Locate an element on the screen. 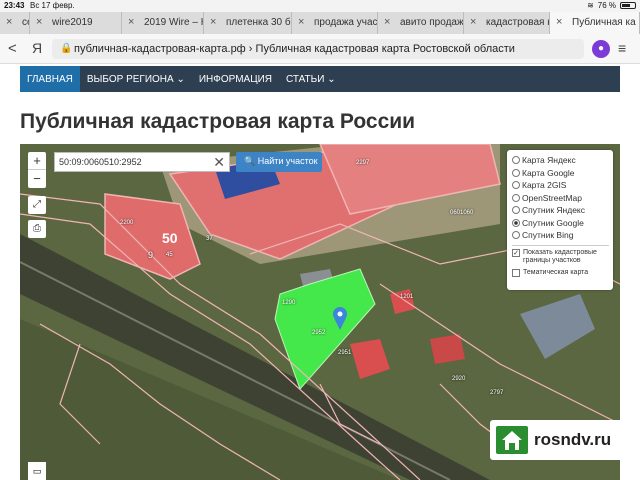  plot-number: 2797 is located at coordinates (497, 393).